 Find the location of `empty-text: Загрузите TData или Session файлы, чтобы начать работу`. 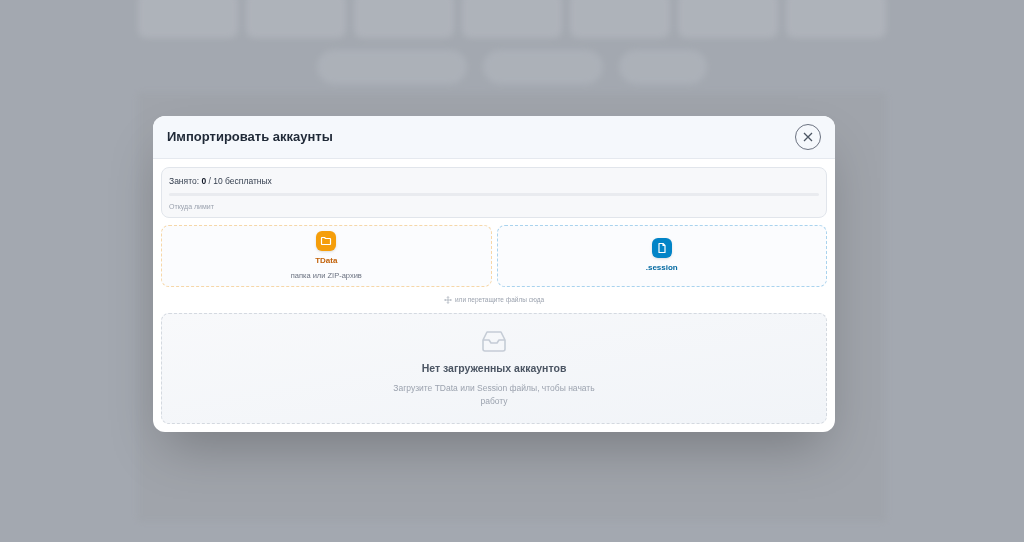

empty-text: Загрузите TData или Session файлы, чтобы начать работу is located at coordinates (494, 394).